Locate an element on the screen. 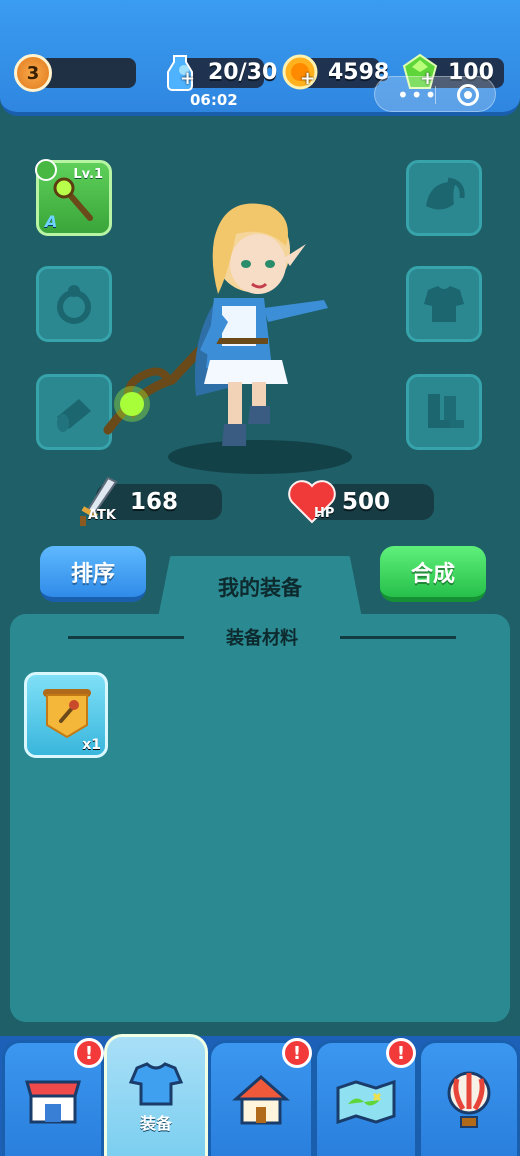  energy-value: 20/30 is located at coordinates (243, 72).